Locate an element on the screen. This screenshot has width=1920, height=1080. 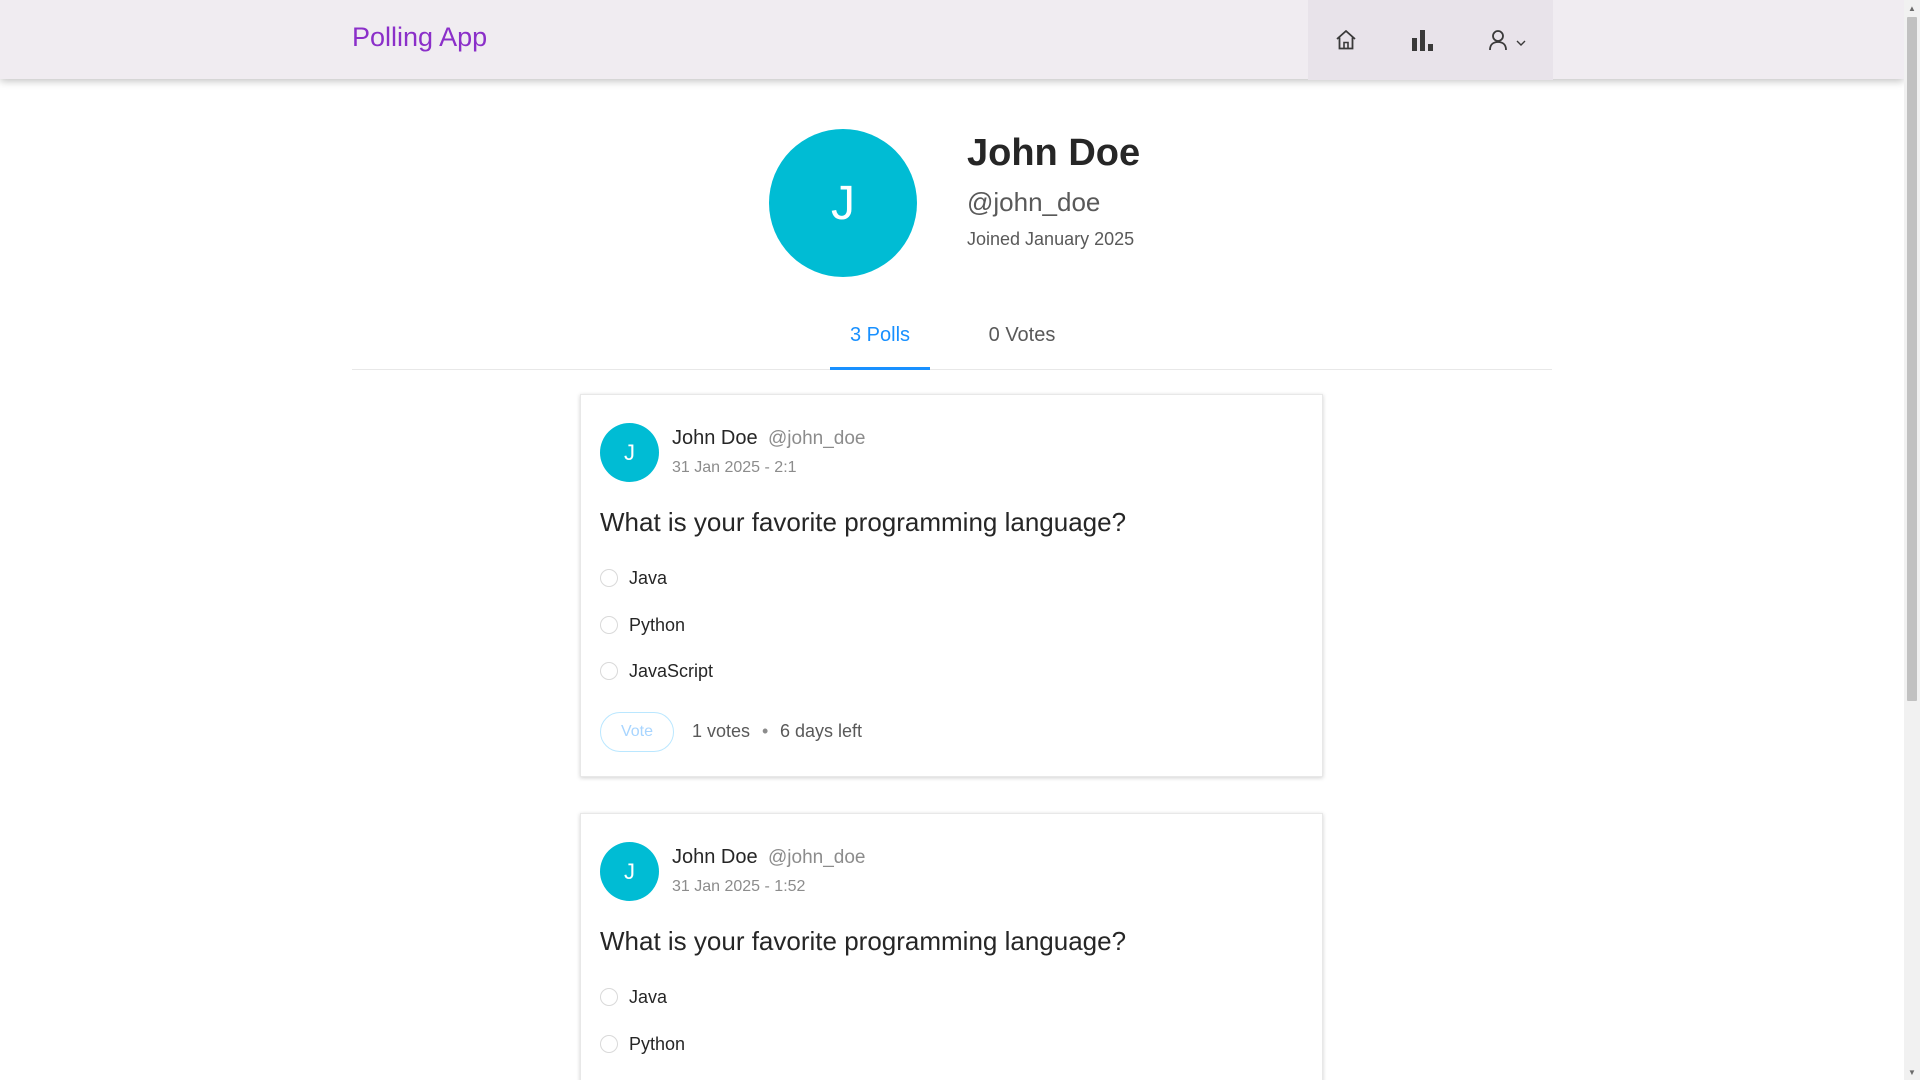
tab-votes: 0 Votes is located at coordinates (1022, 334).